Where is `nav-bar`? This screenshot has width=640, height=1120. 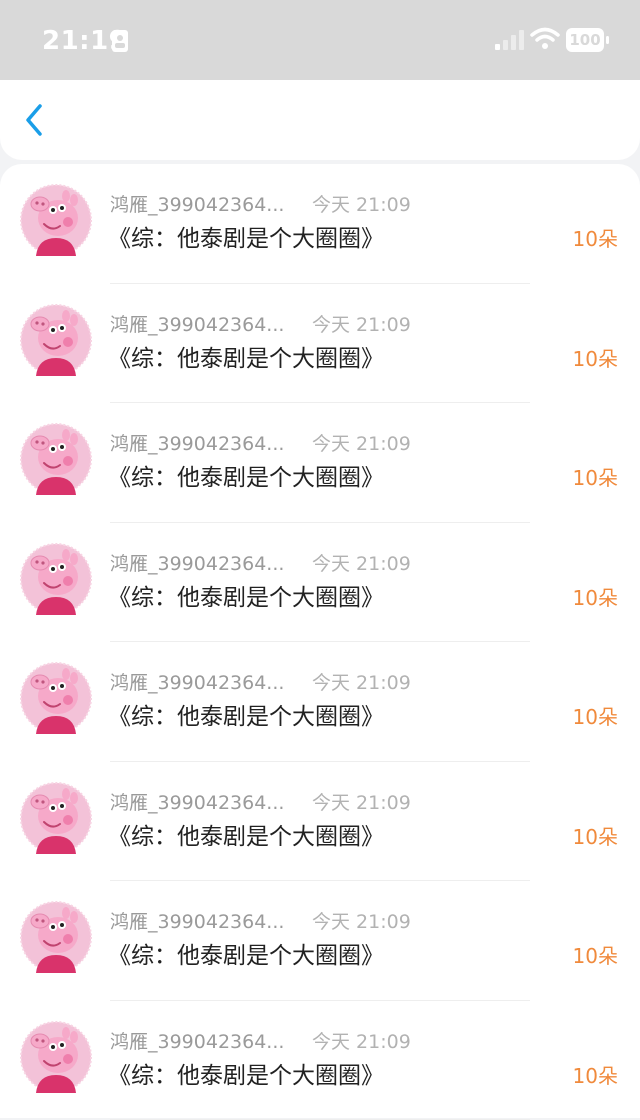 nav-bar is located at coordinates (320, 120).